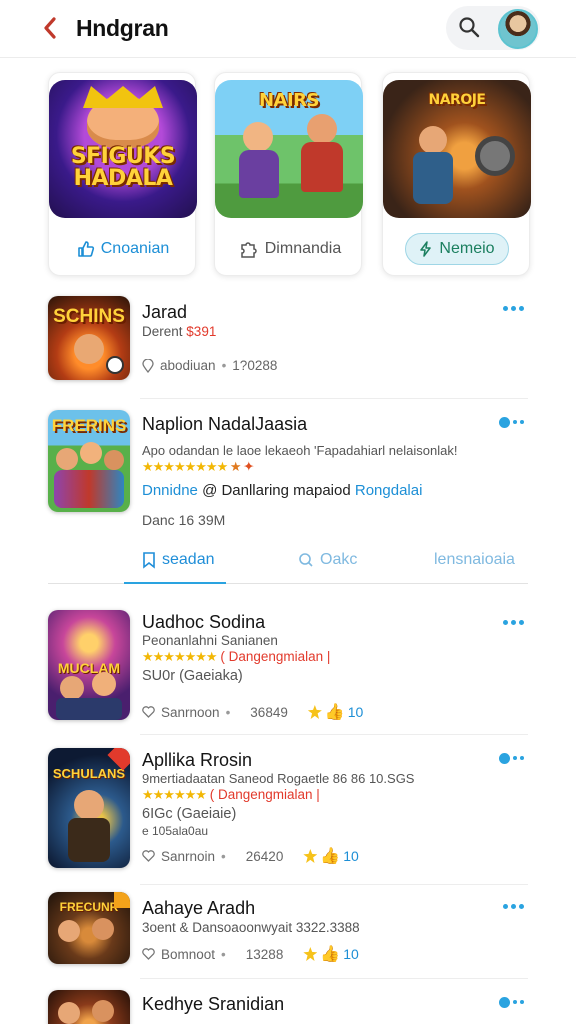  Describe the element at coordinates (199, 908) in the screenshot. I see `item-title: Aahaye Aradh` at that location.